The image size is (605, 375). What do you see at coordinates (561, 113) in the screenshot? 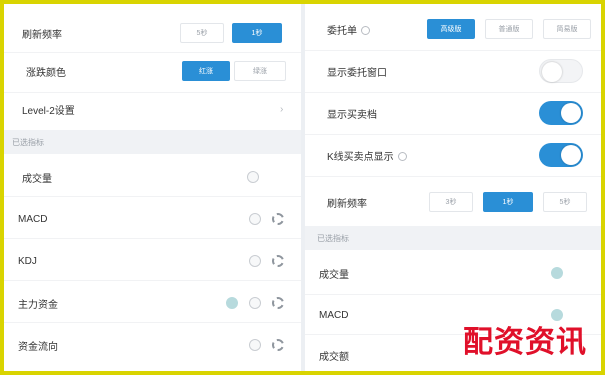
I see `show-bid-ask-toggle` at bounding box center [561, 113].